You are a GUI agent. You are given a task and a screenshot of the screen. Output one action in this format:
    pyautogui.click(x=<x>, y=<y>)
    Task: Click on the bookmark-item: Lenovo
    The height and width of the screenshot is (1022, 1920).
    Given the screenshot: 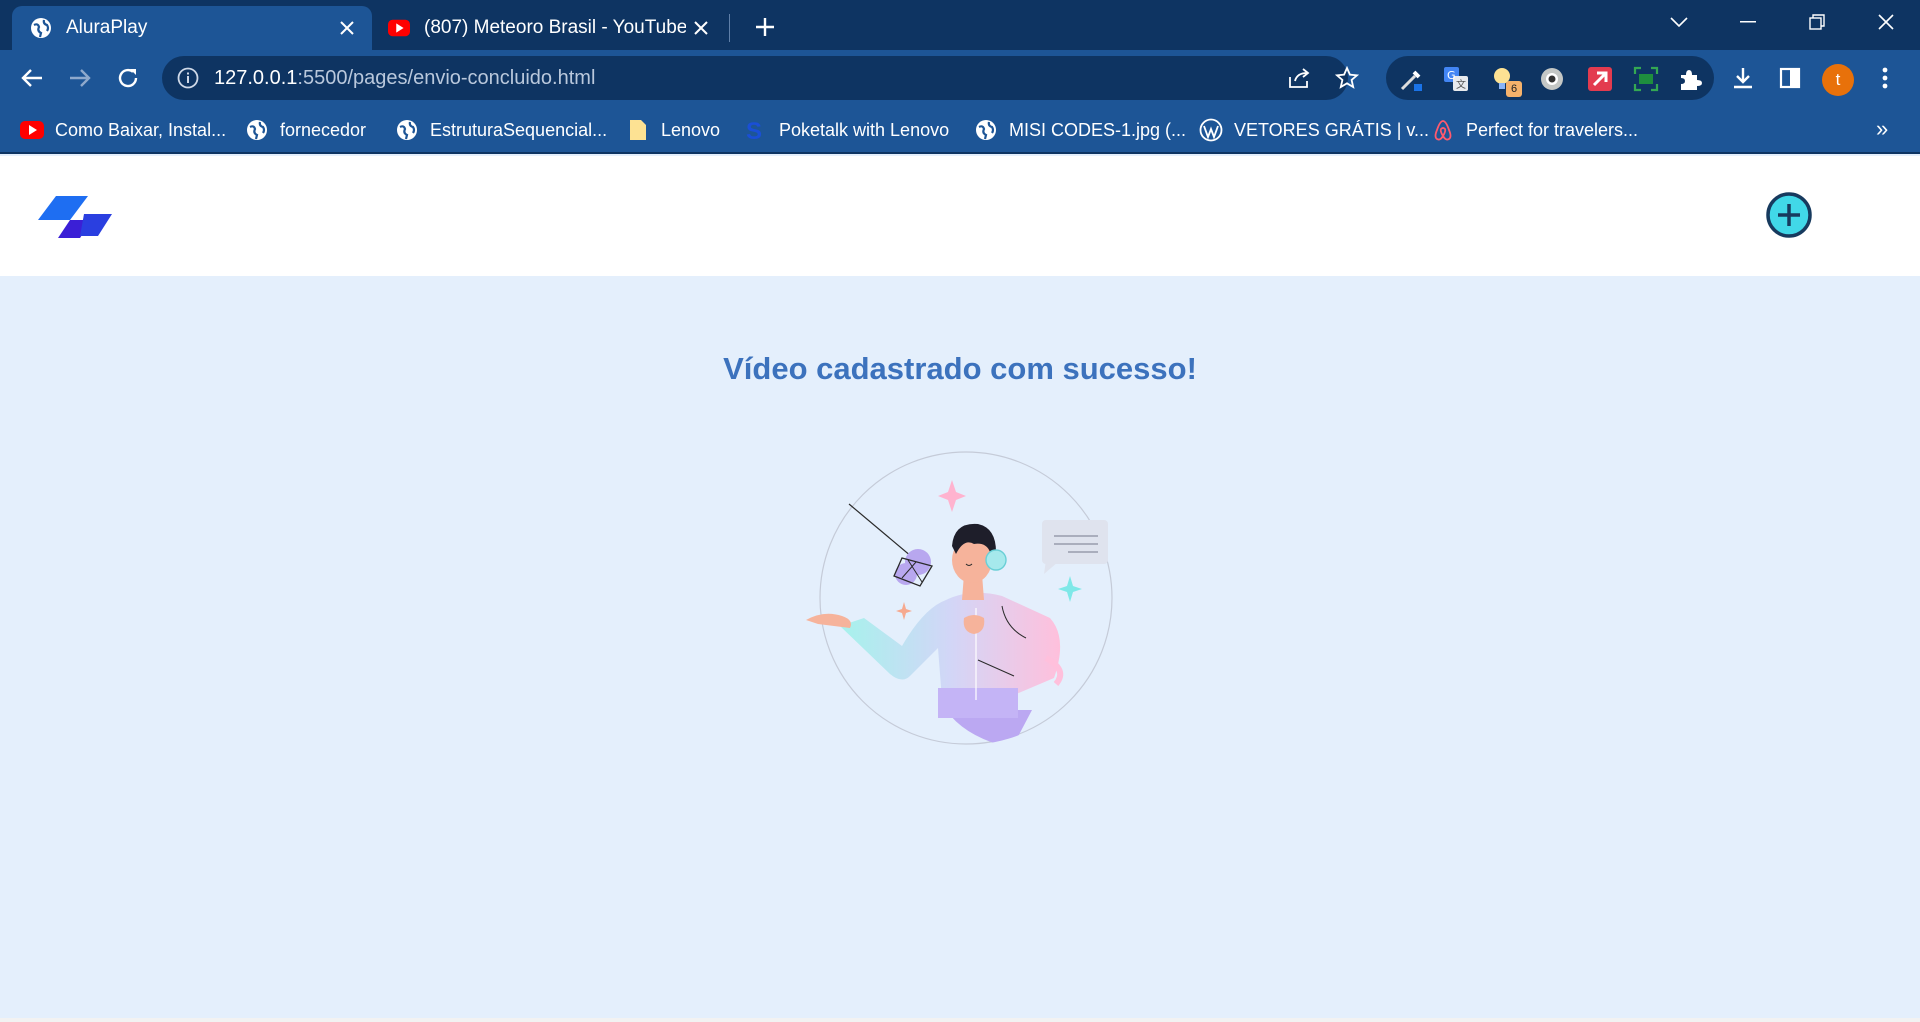 What is the action you would take?
    pyautogui.click(x=673, y=130)
    